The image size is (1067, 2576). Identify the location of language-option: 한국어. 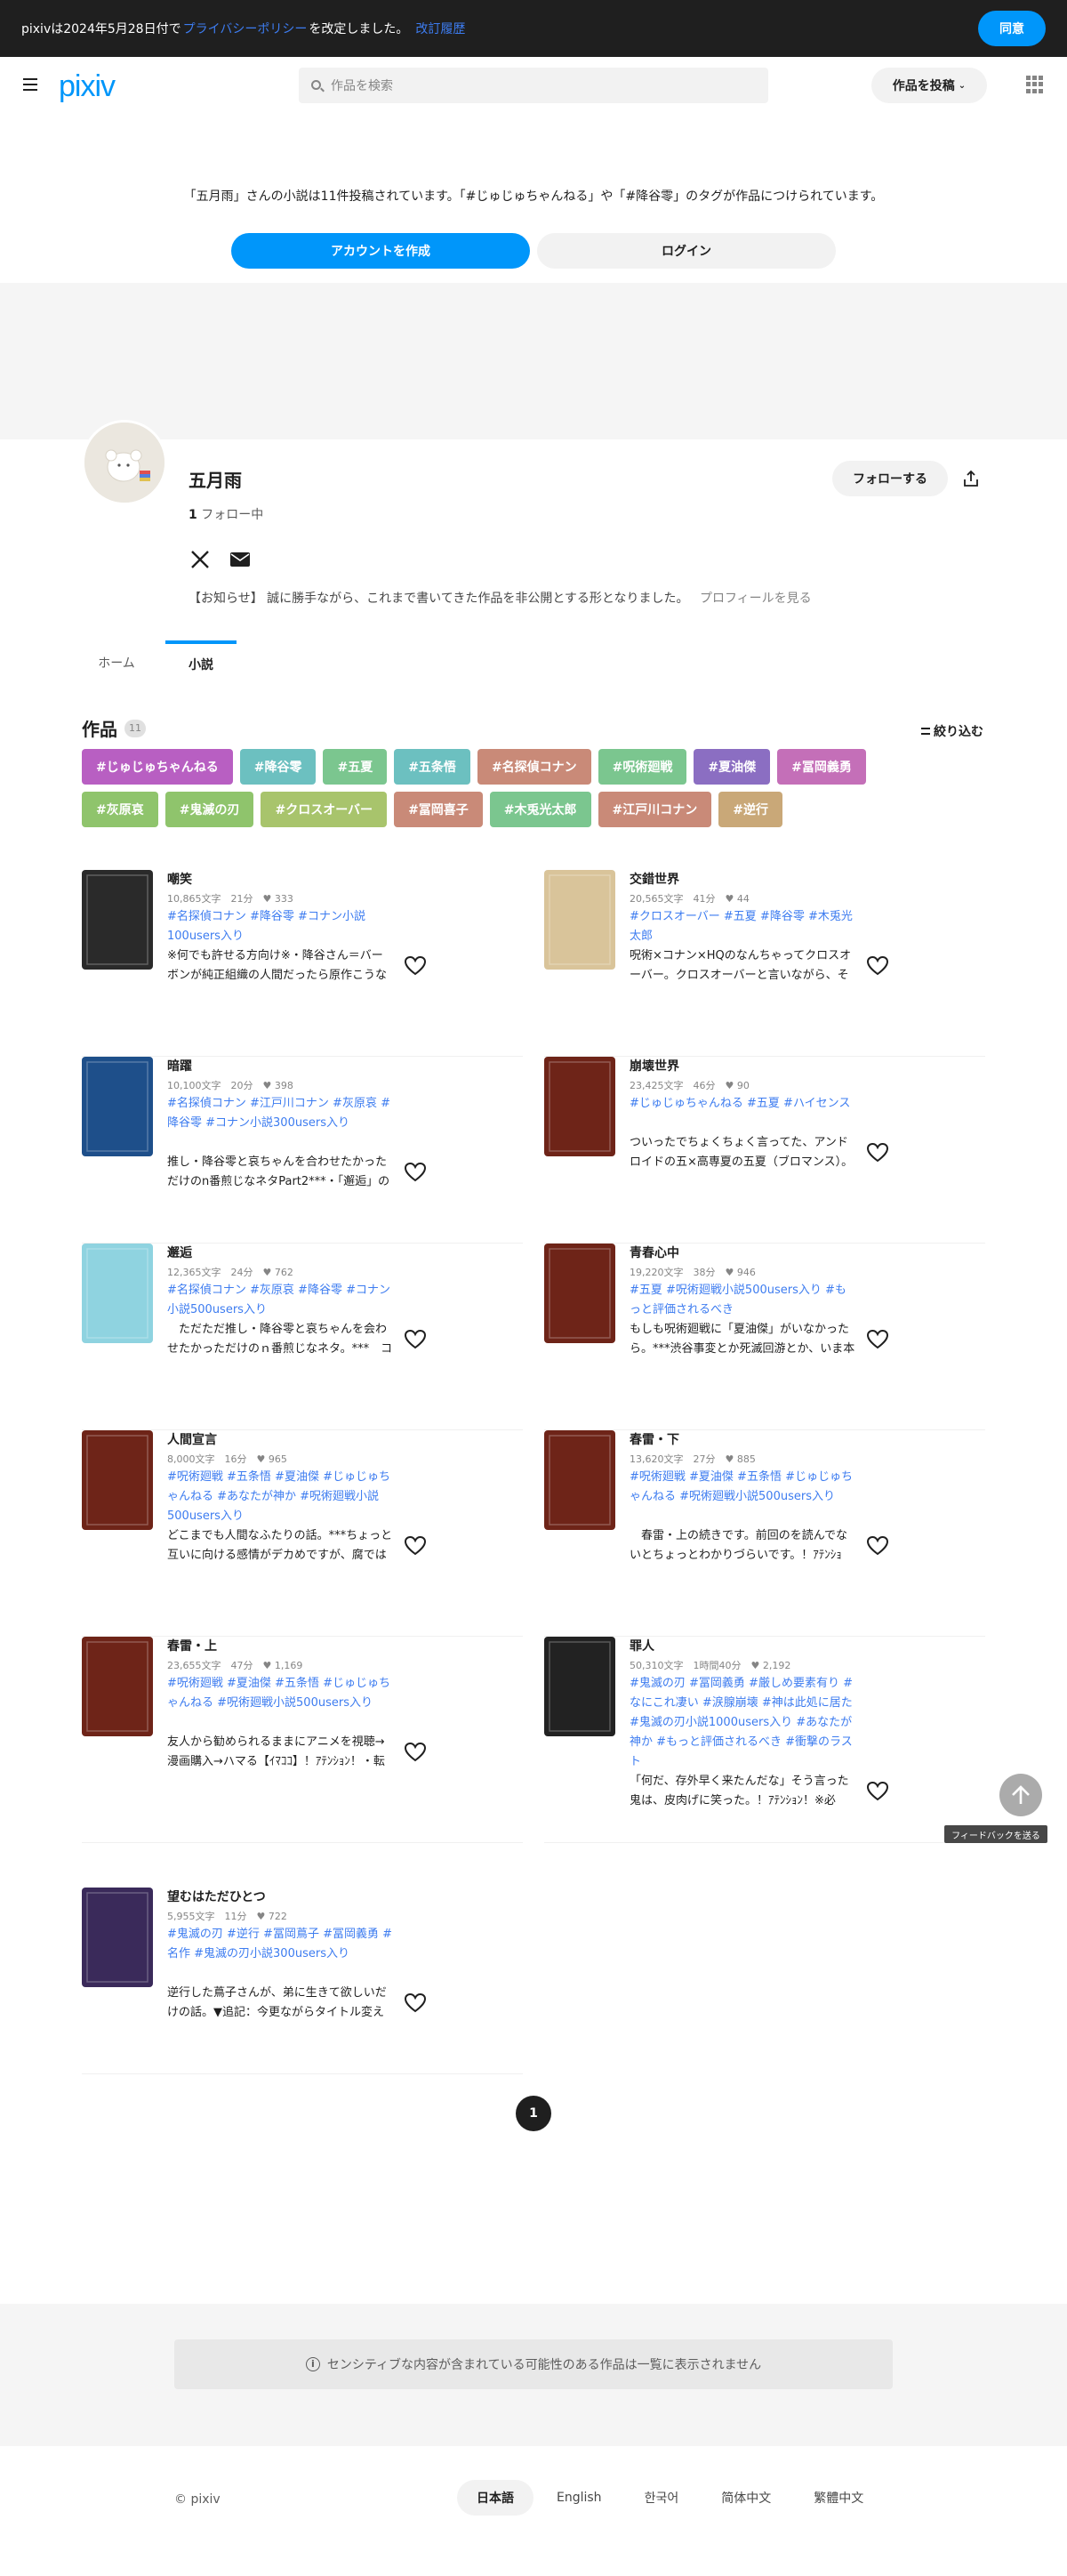
(662, 2498).